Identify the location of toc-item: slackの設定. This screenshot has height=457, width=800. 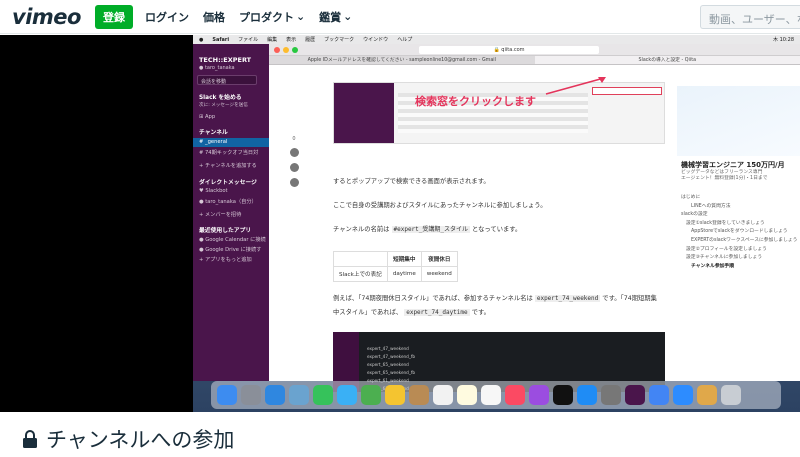
(694, 215).